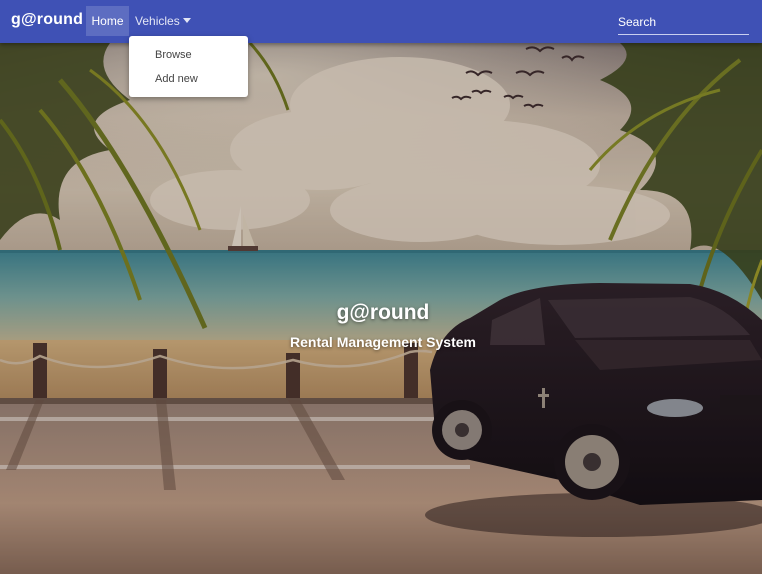 This screenshot has width=762, height=574. I want to click on chevron-down-icon, so click(187, 20).